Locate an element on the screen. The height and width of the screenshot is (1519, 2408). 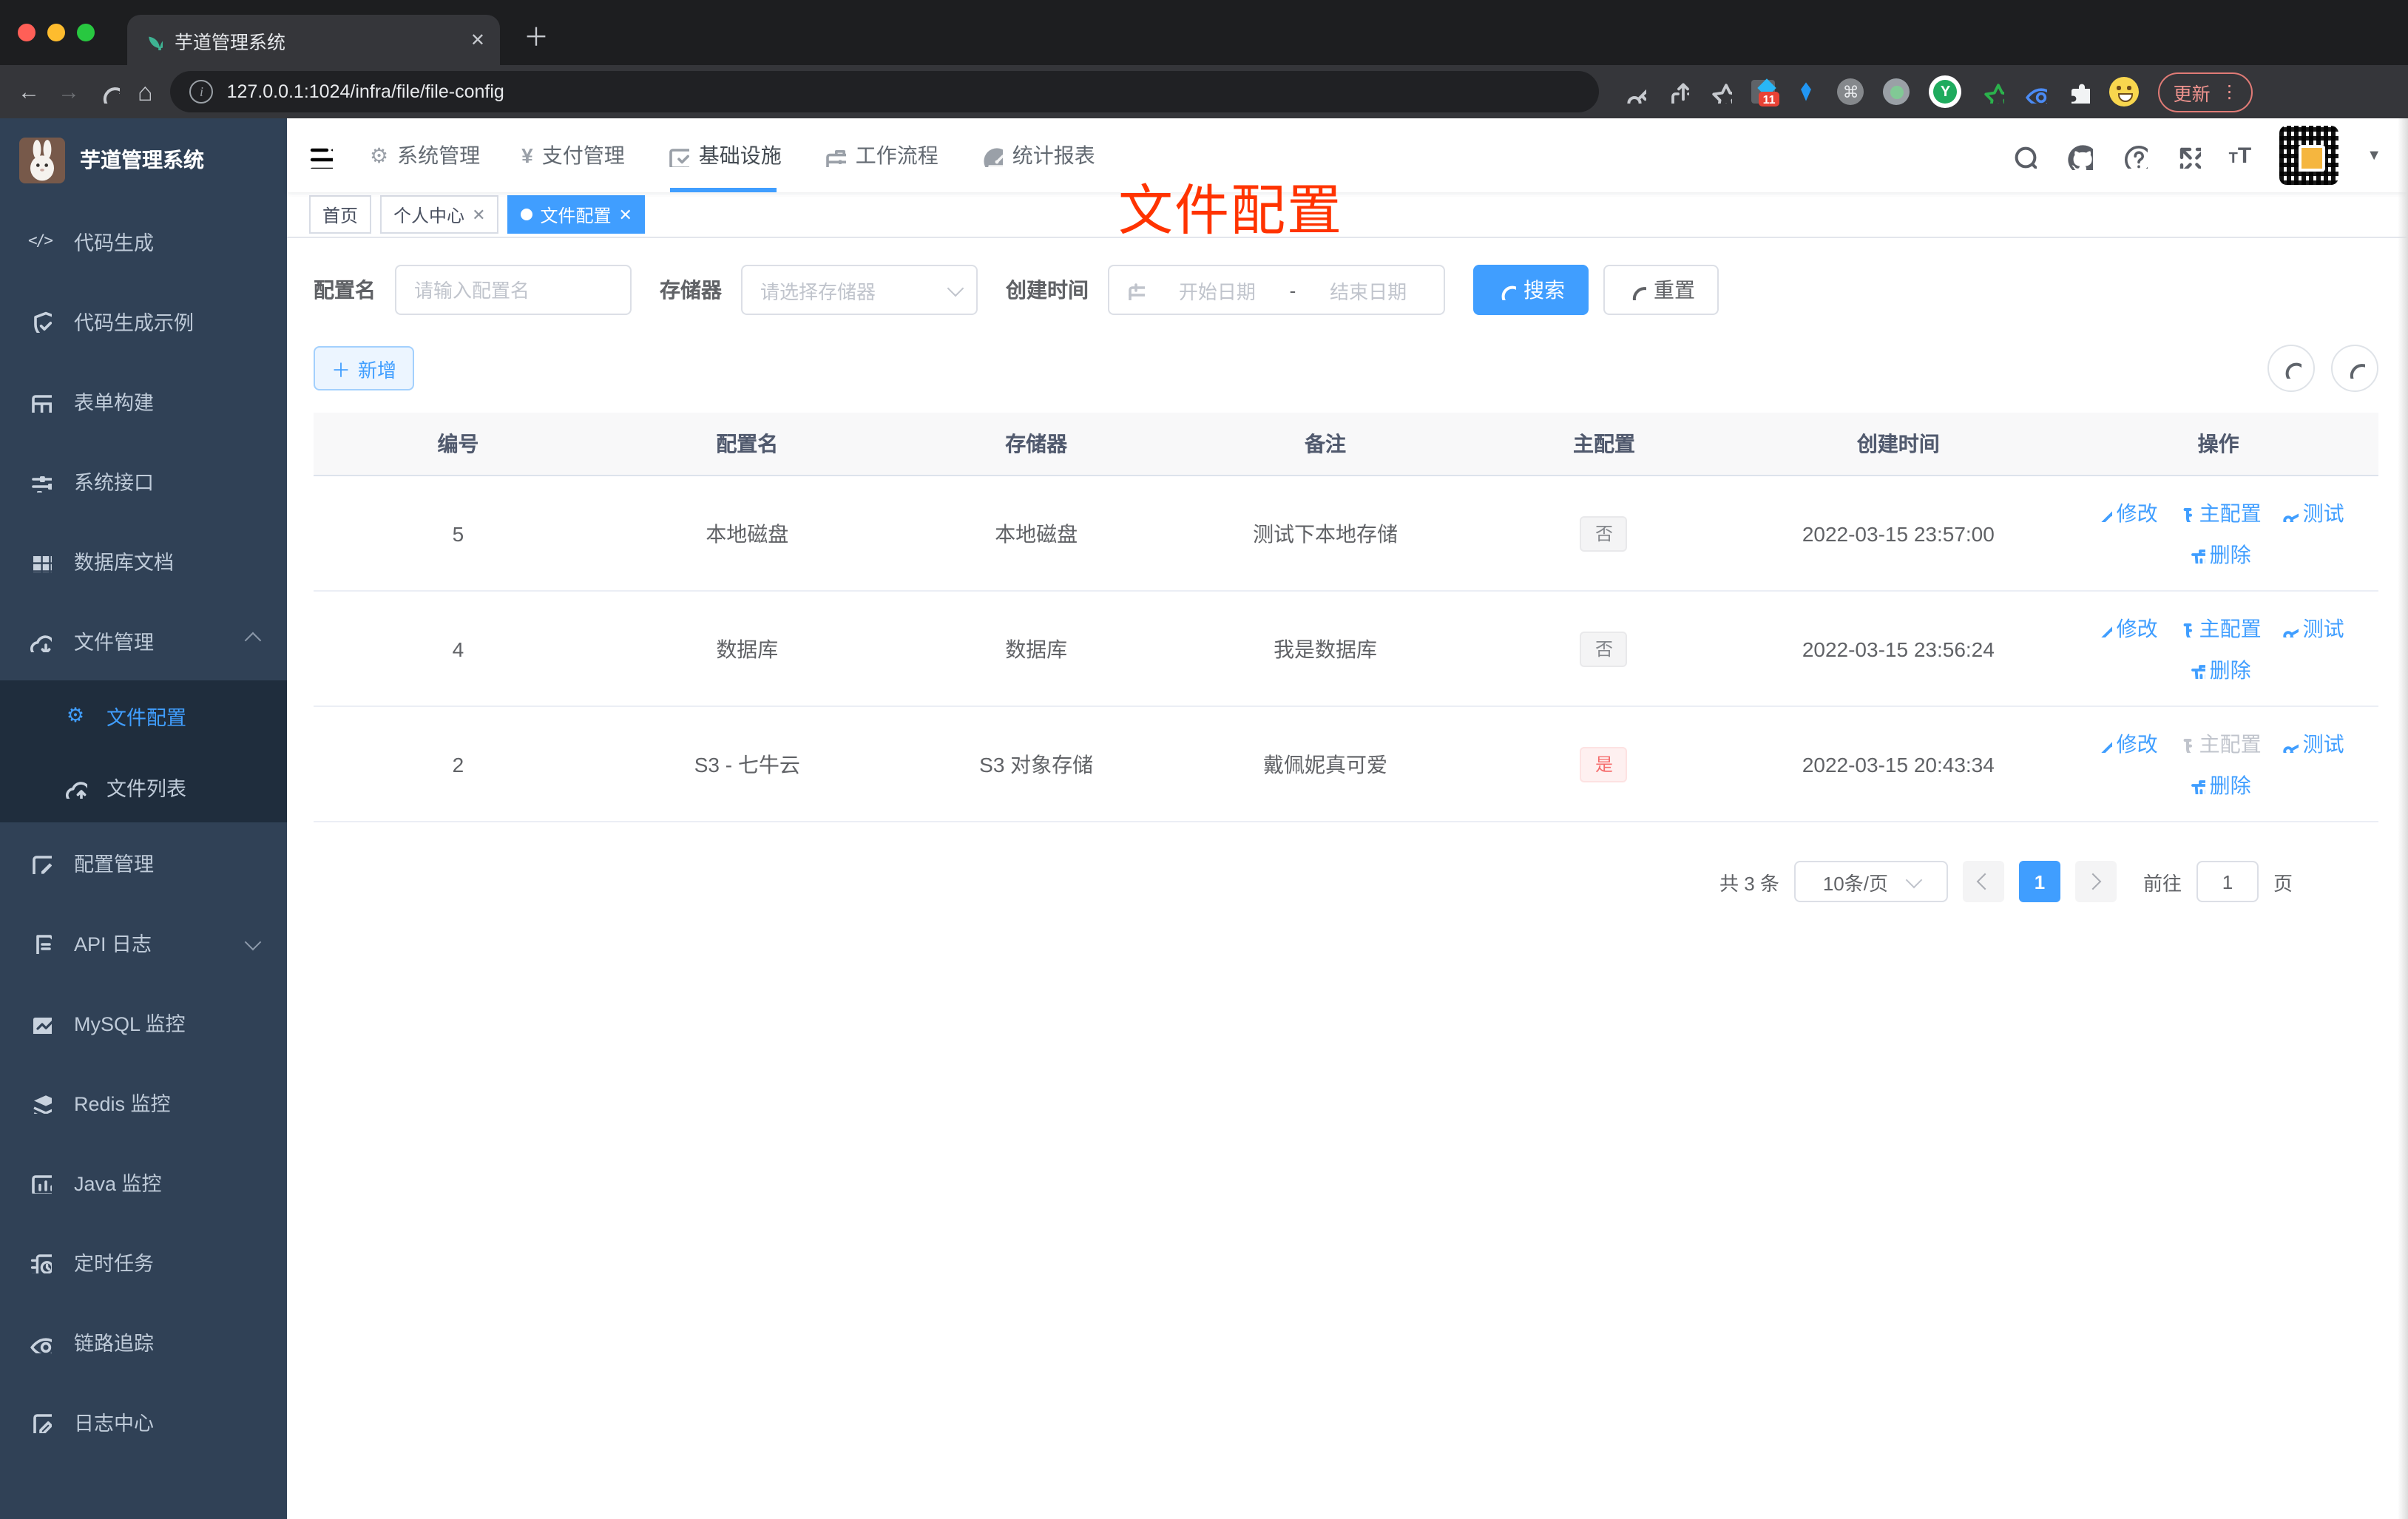
sidebar-item-code-example: 代码生成示例 is located at coordinates (143, 321).